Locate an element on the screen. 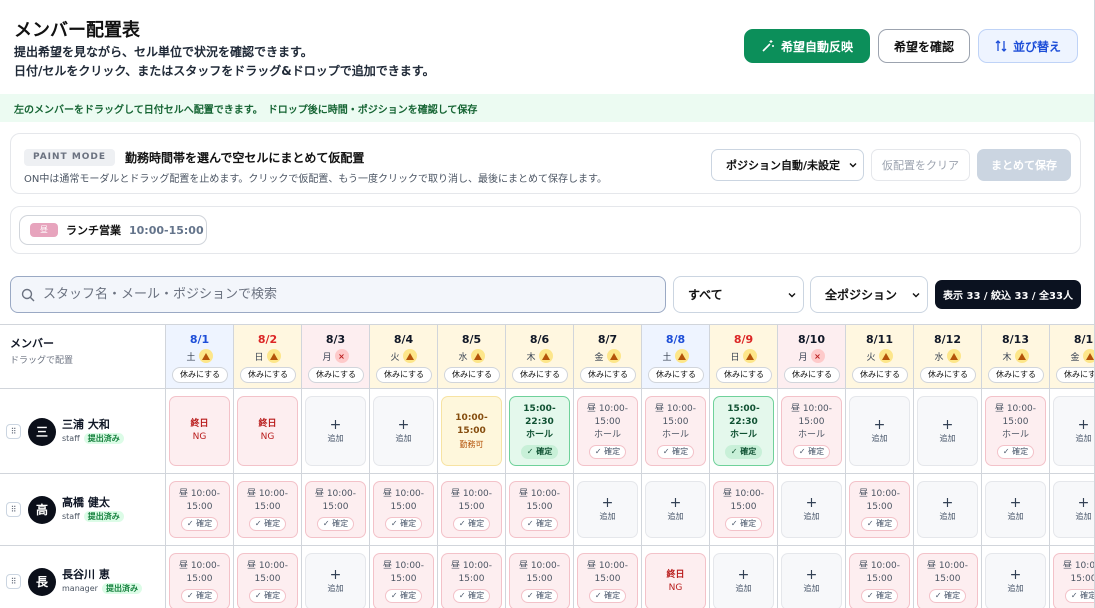 The image size is (1095, 608). day-header: 8/5 水休みにする is located at coordinates (472, 357).